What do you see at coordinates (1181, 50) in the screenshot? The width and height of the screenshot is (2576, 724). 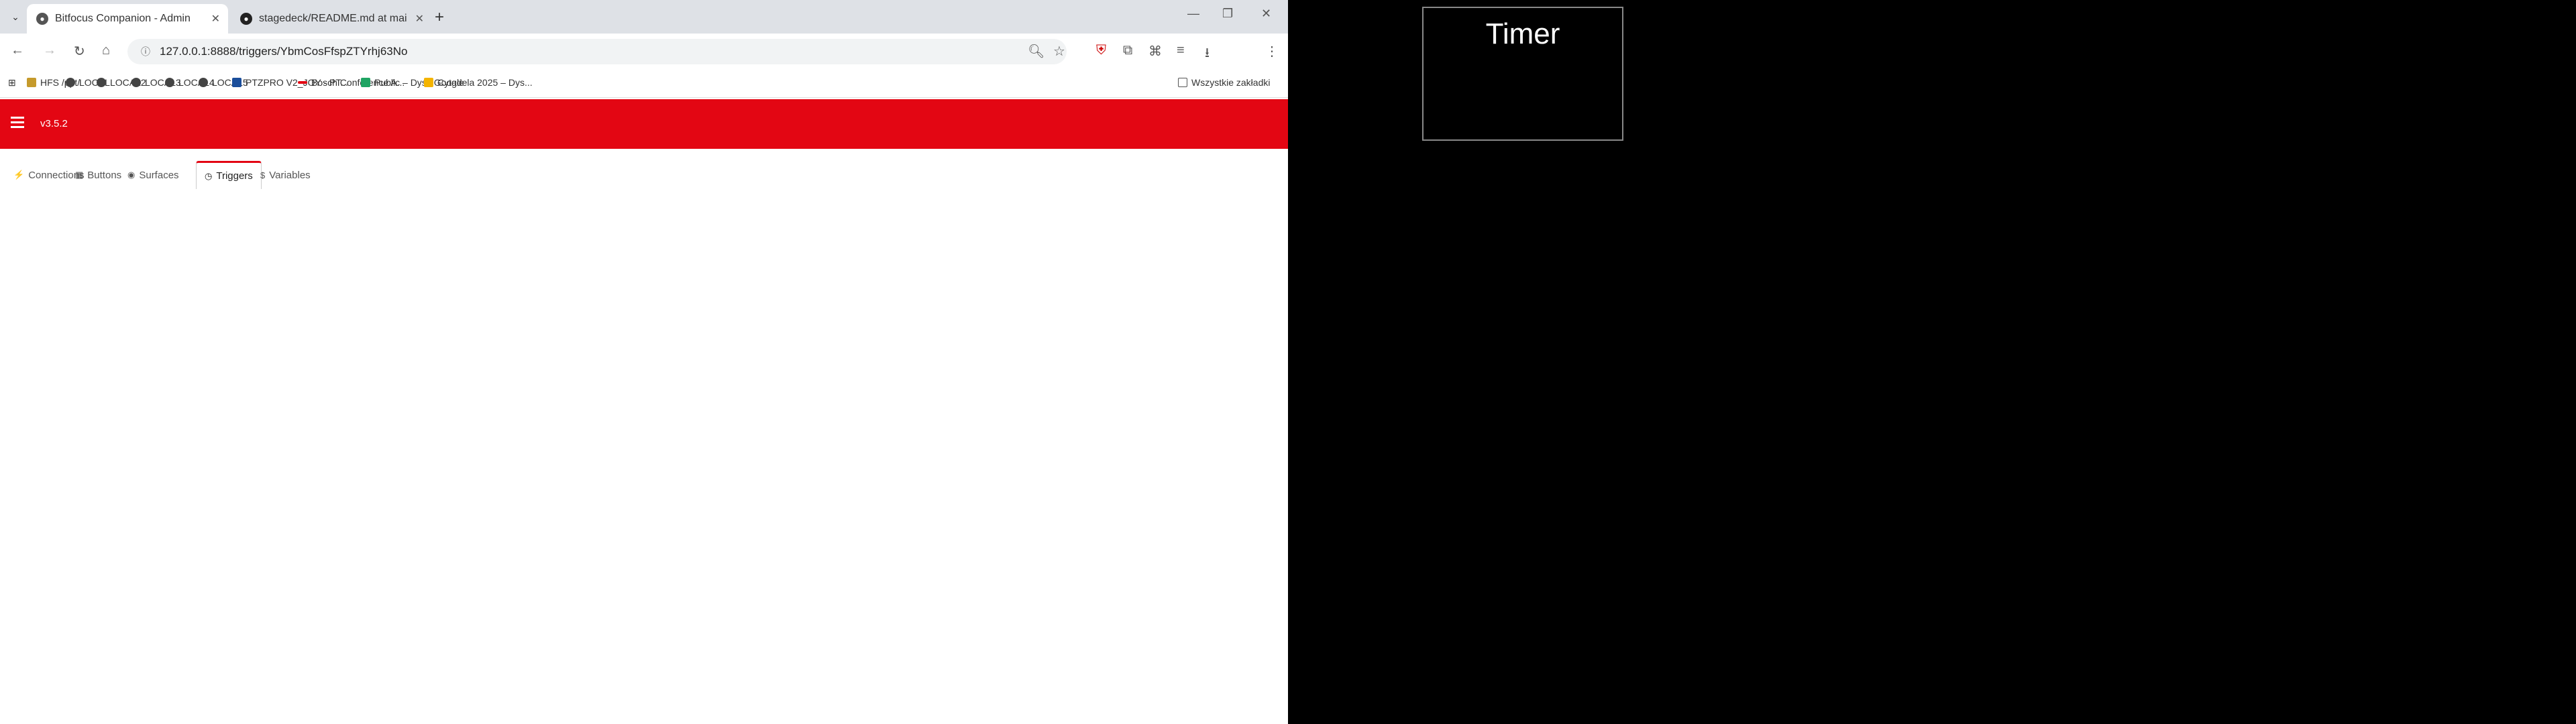 I see `media-icon: ≡` at bounding box center [1181, 50].